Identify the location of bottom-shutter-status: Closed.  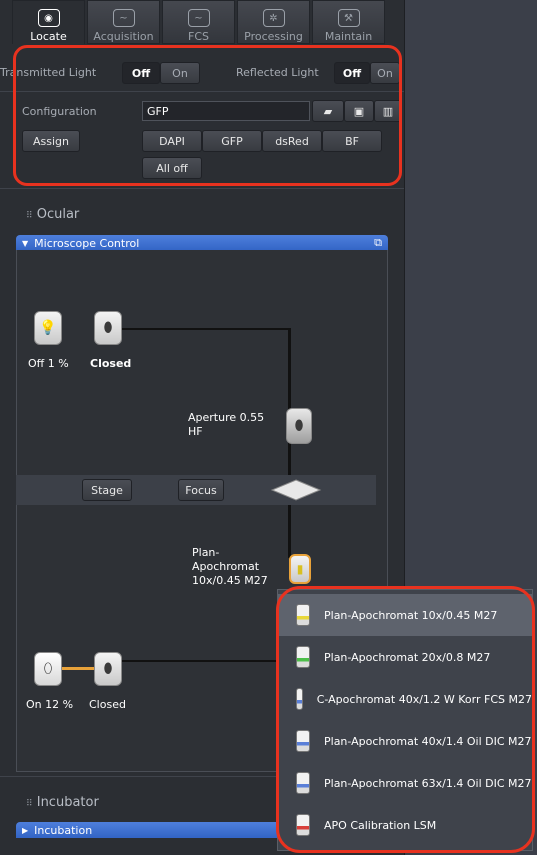
(107, 704).